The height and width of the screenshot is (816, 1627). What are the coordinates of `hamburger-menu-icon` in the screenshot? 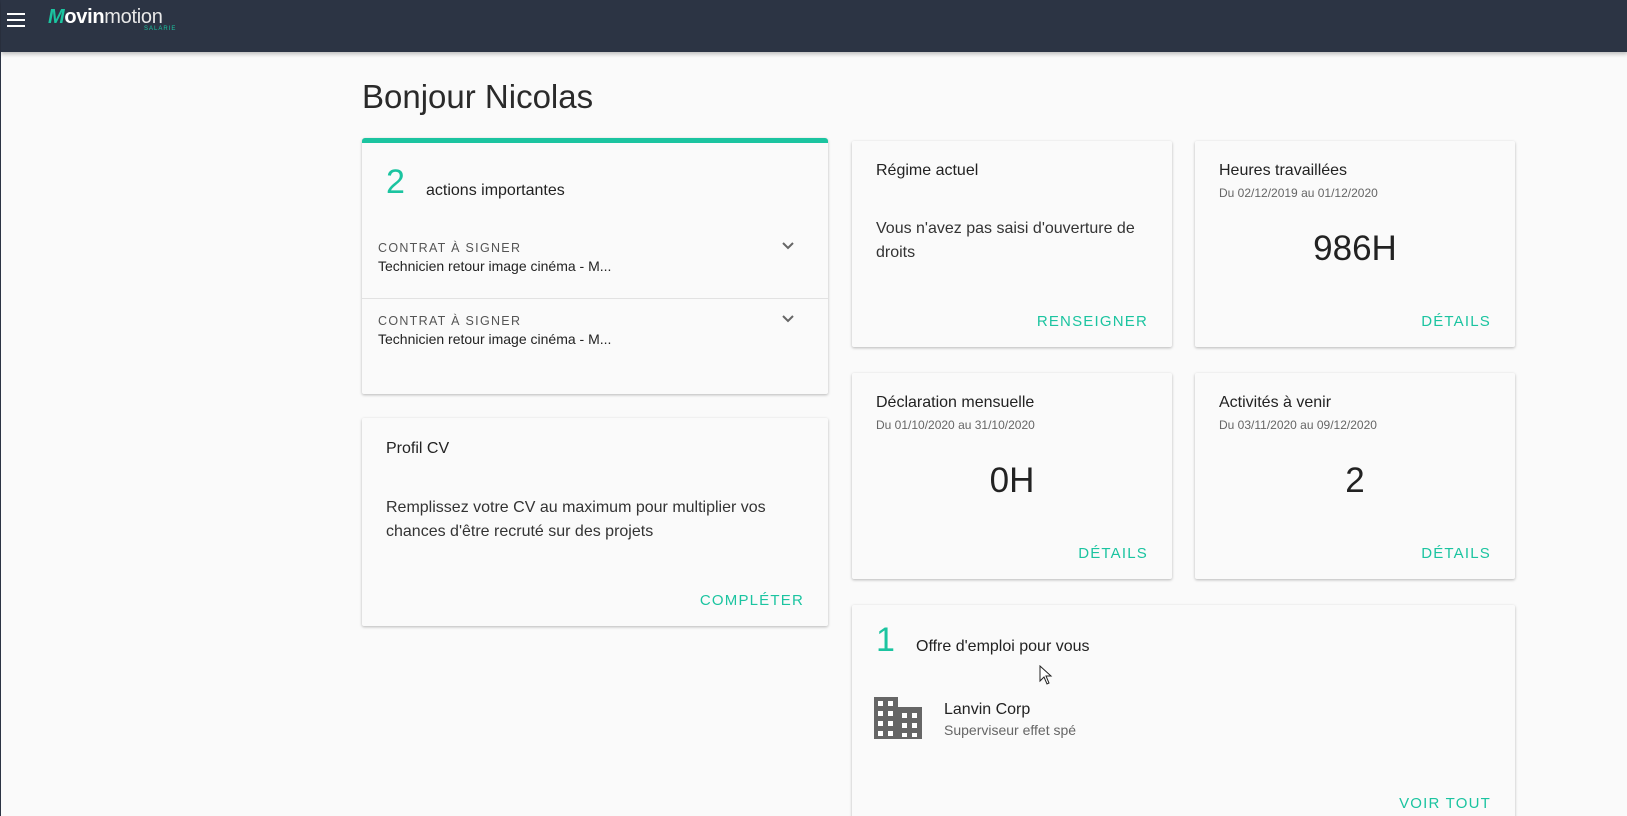 It's located at (16, 20).